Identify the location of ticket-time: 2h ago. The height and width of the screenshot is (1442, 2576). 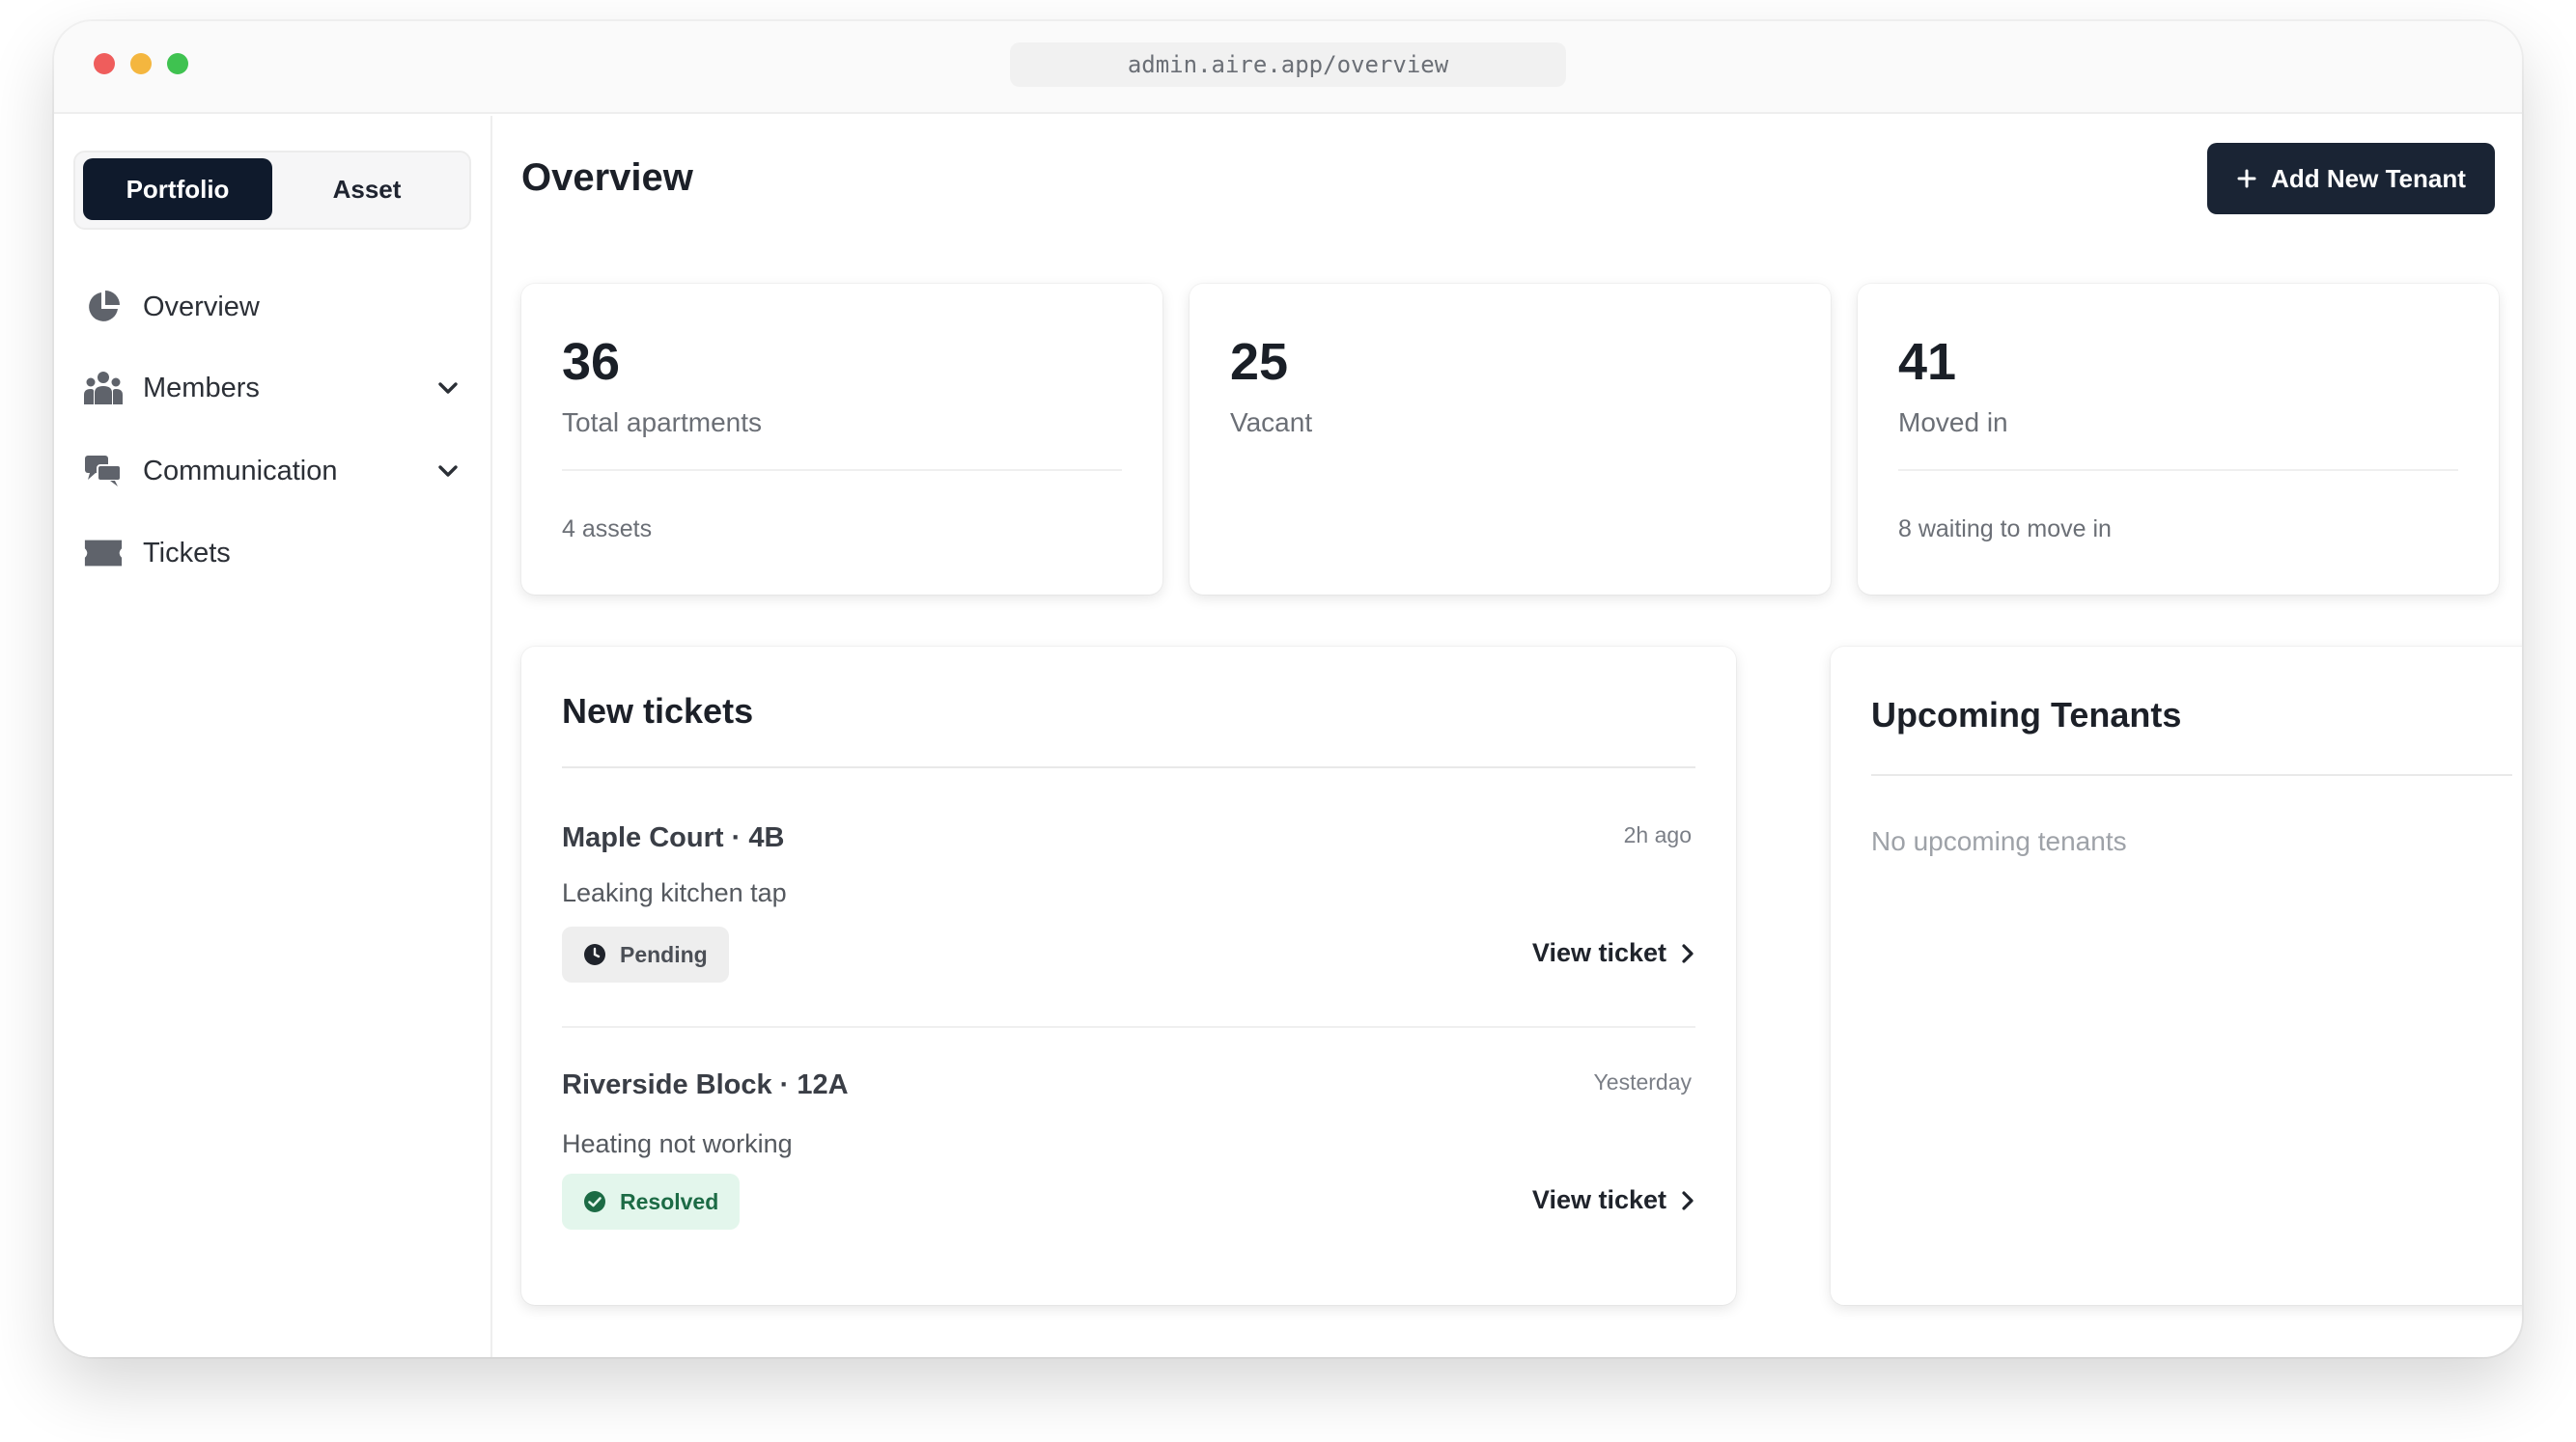
(1658, 834).